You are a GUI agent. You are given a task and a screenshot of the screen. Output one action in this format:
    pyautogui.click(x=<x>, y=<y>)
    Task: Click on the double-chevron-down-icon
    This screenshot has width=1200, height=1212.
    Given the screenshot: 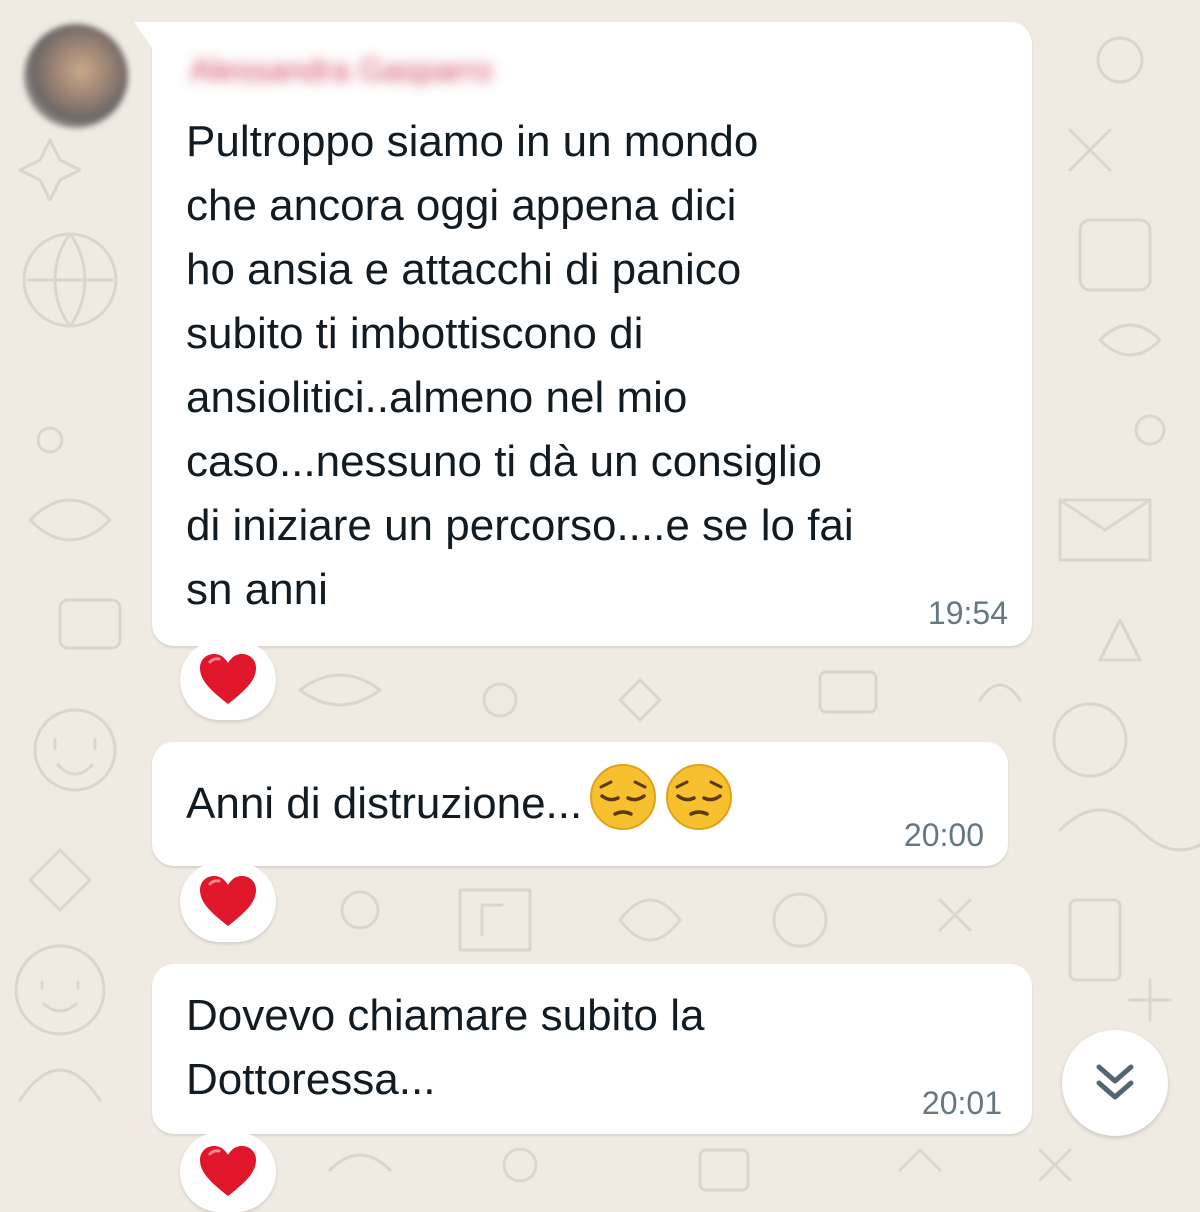 What is the action you would take?
    pyautogui.click(x=1115, y=1082)
    